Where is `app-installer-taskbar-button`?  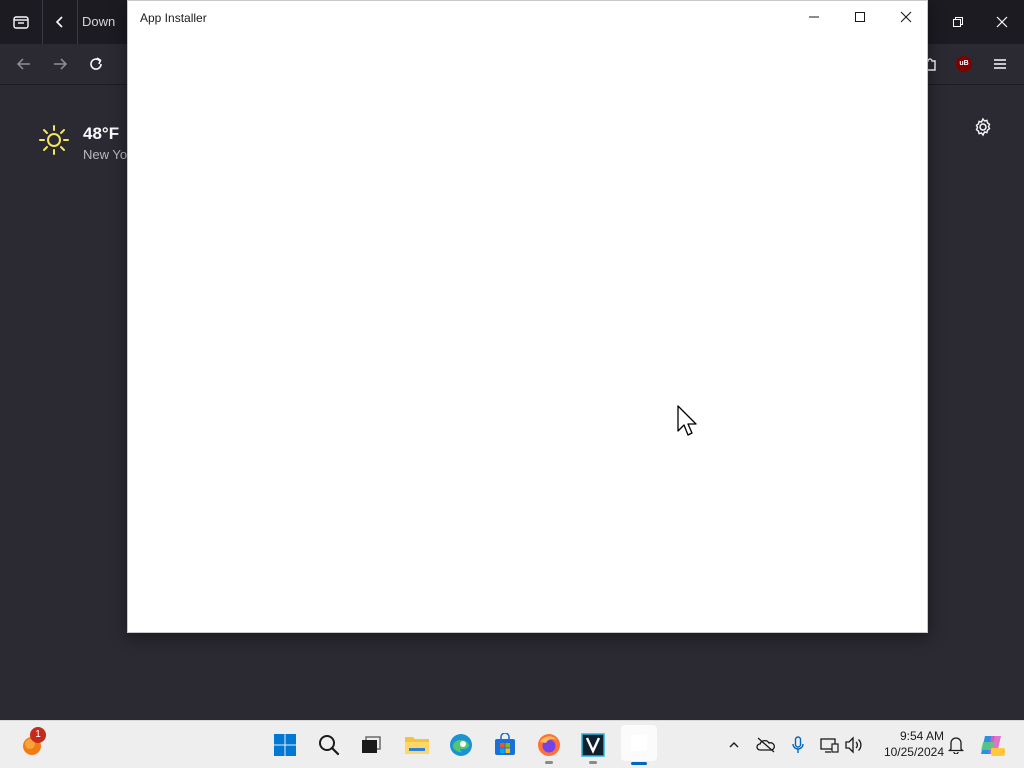
app-installer-taskbar-button is located at coordinates (639, 745).